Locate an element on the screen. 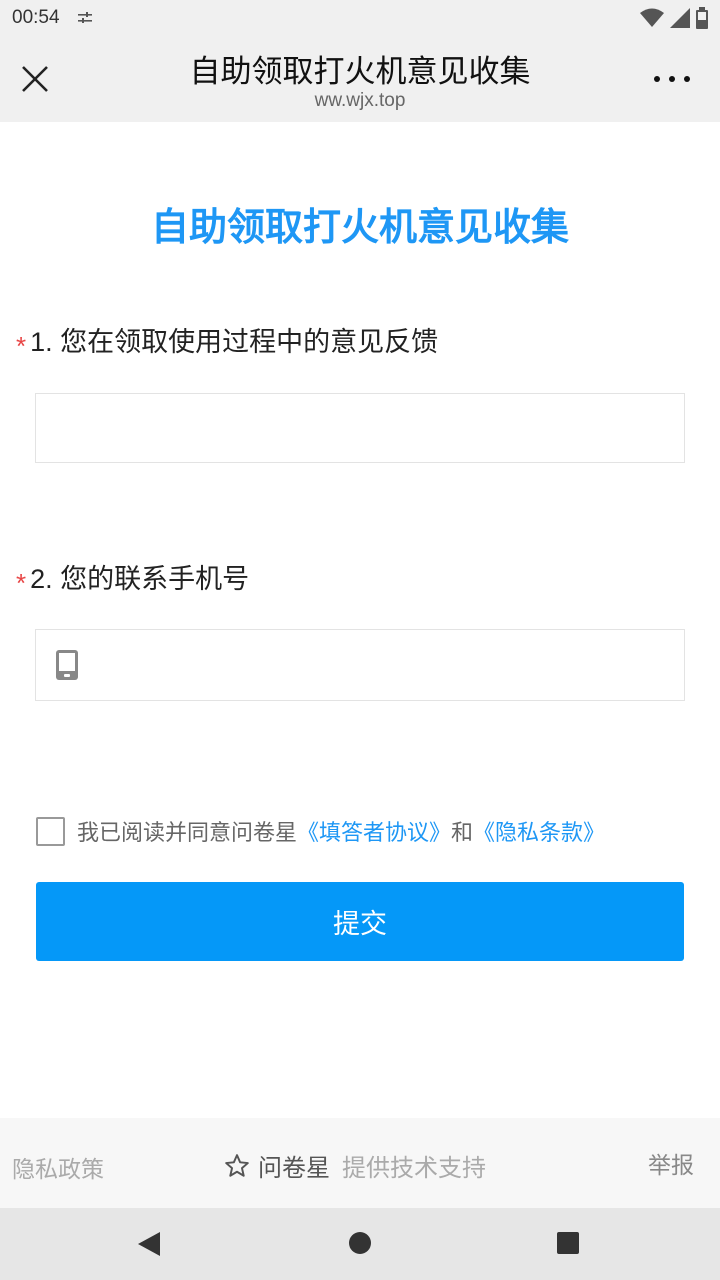 This screenshot has height=1280, width=720. signal-icon is located at coordinates (680, 18).